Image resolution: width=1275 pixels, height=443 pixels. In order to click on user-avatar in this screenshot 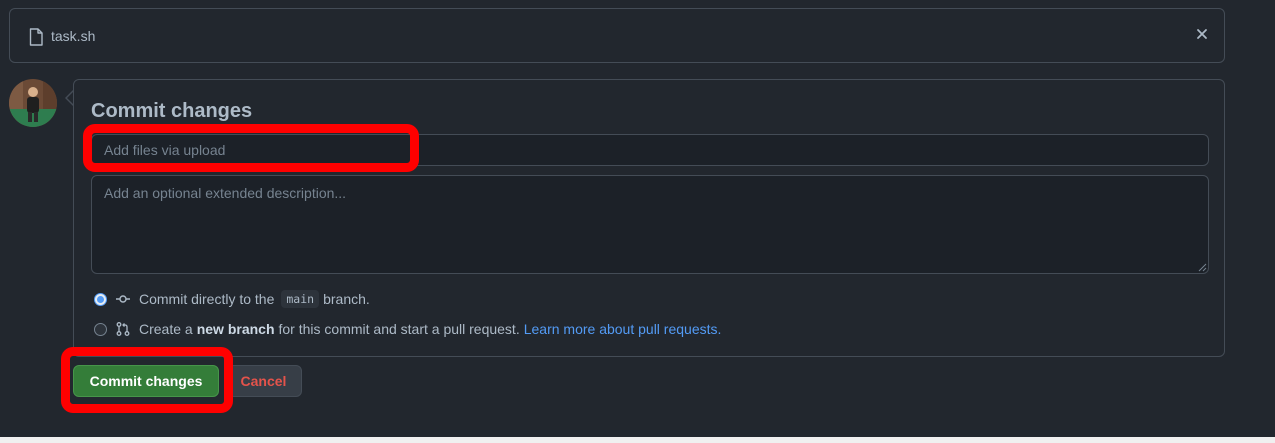, I will do `click(33, 103)`.